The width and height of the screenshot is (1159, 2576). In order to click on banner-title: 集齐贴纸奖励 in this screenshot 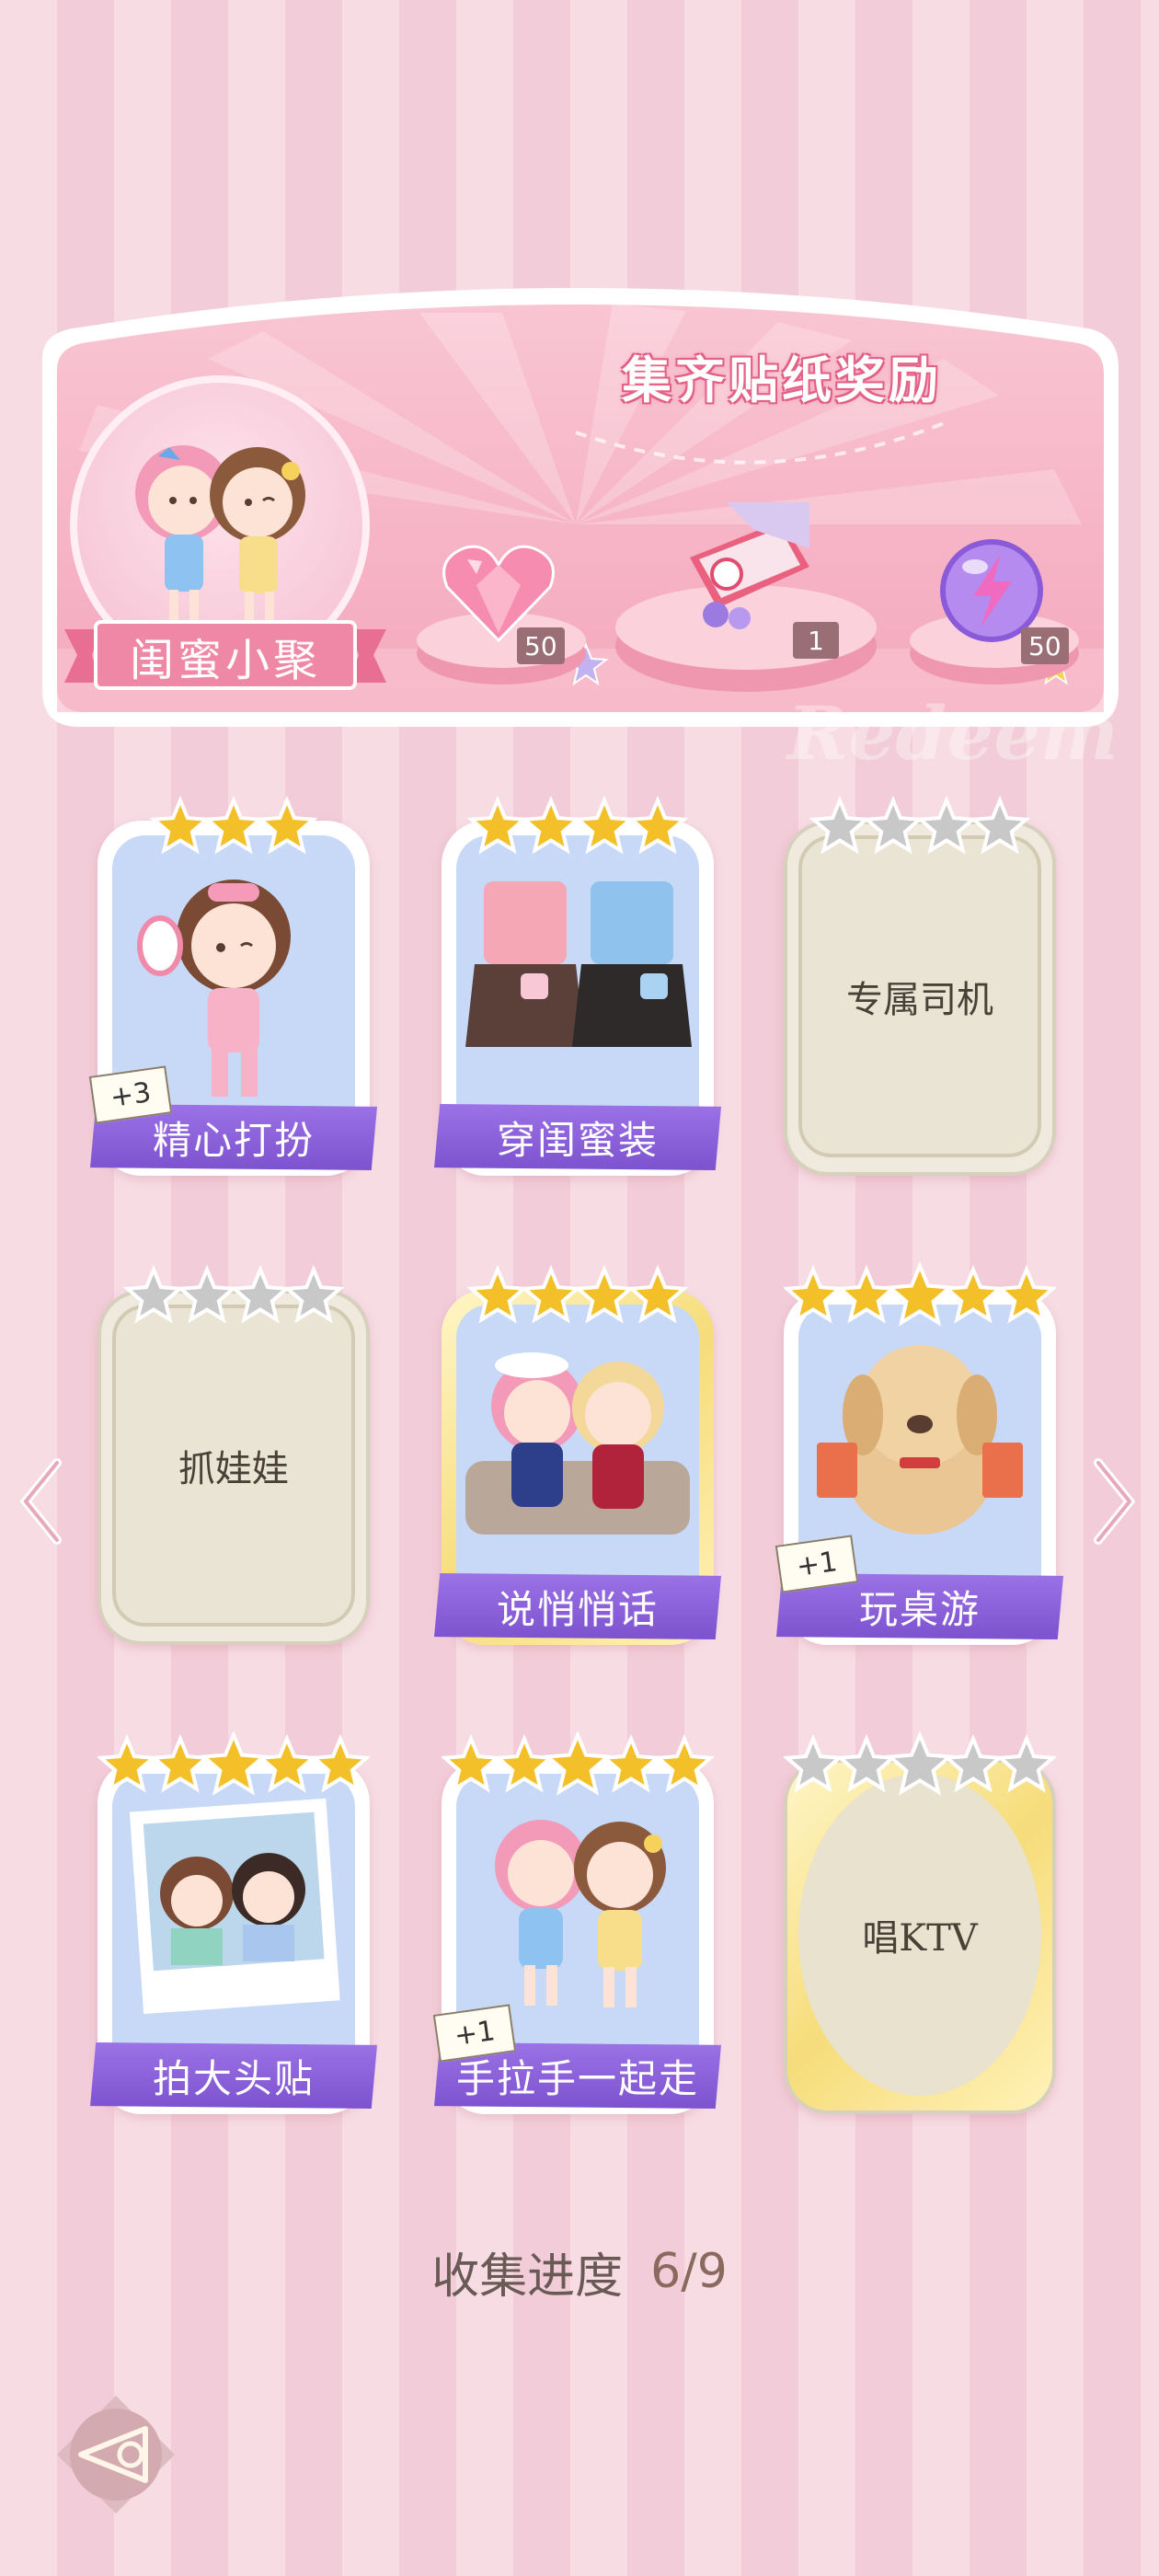, I will do `click(782, 380)`.